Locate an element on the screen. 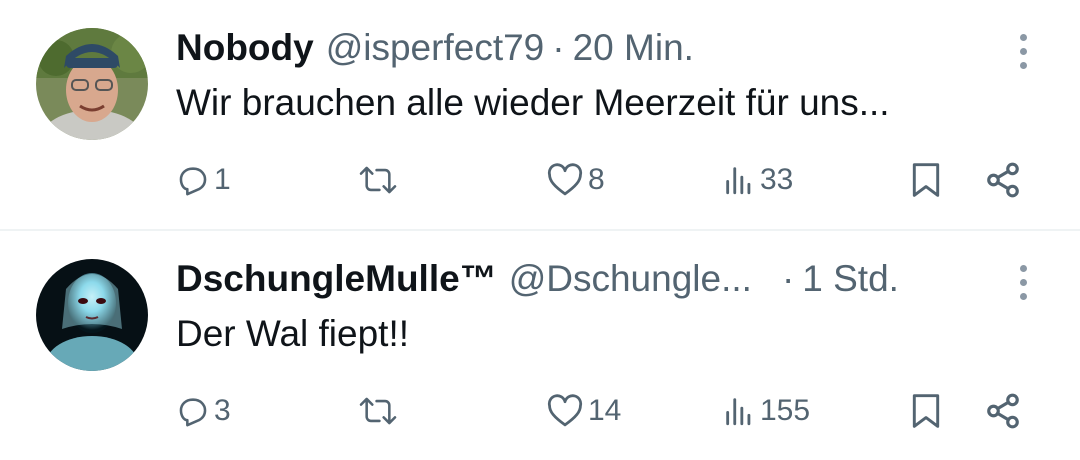 Image resolution: width=1080 pixels, height=460 pixels. reply-count: 3 is located at coordinates (222, 410).